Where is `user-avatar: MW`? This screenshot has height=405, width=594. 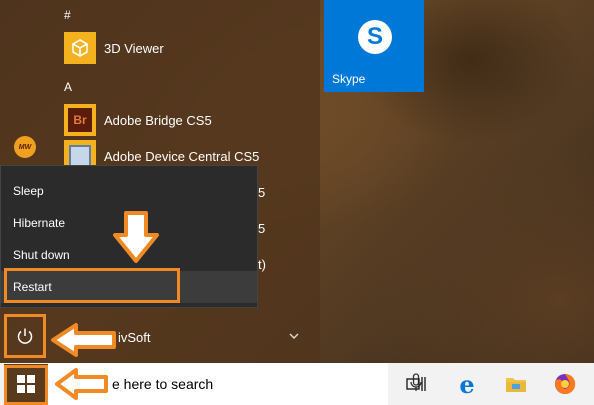 user-avatar: MW is located at coordinates (25, 147).